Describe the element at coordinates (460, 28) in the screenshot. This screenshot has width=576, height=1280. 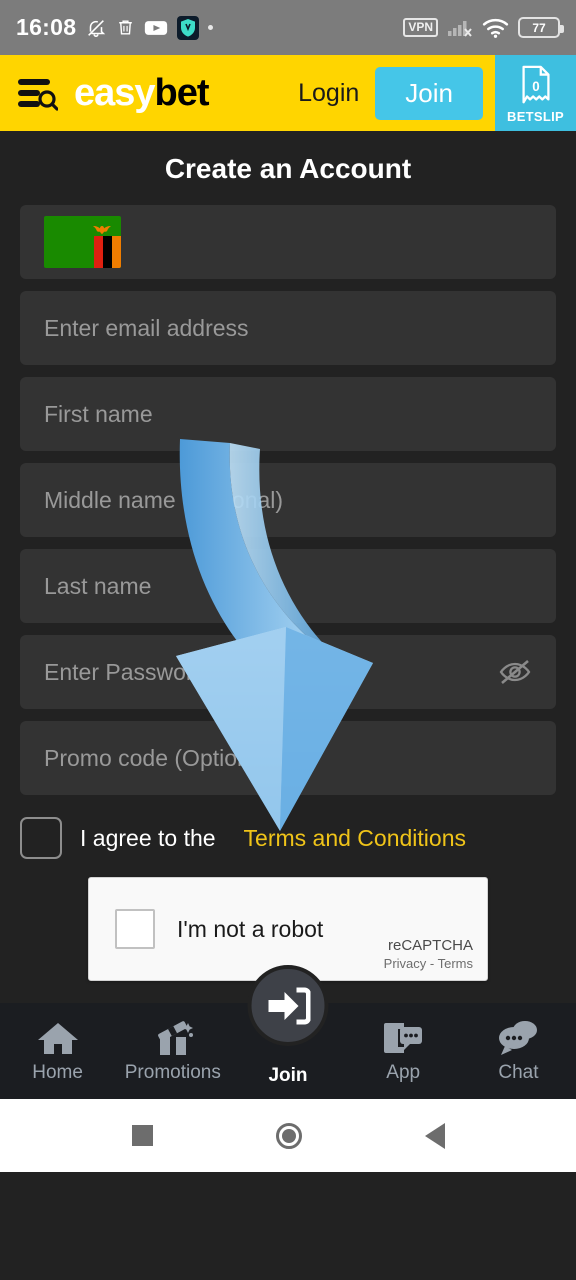
I see `signal-off-icon` at that location.